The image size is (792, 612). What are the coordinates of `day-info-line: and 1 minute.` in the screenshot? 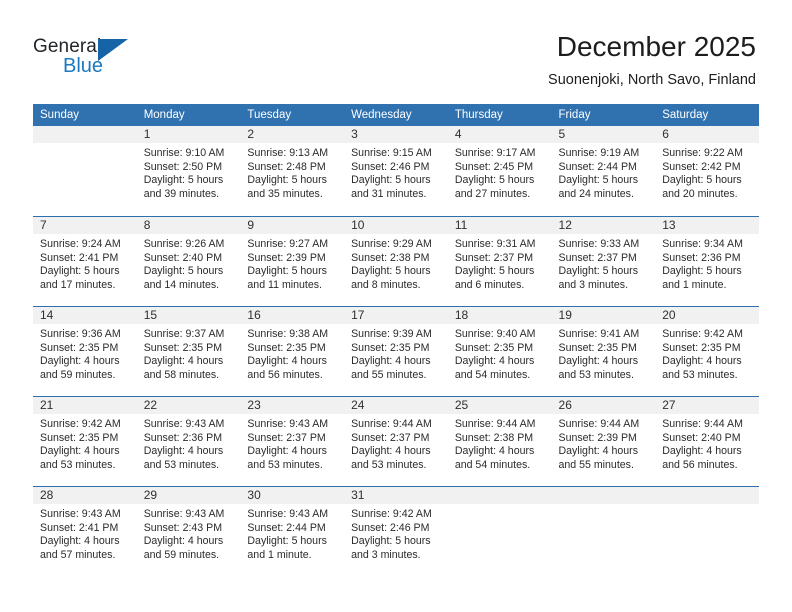 It's located at (279, 554).